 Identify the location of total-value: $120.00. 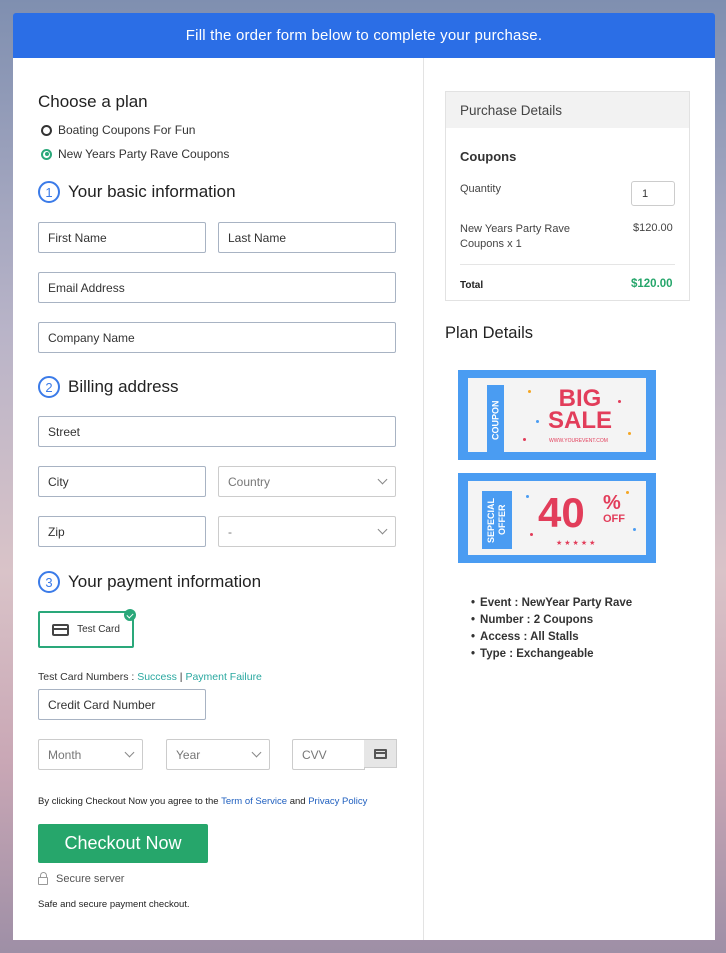
(652, 284).